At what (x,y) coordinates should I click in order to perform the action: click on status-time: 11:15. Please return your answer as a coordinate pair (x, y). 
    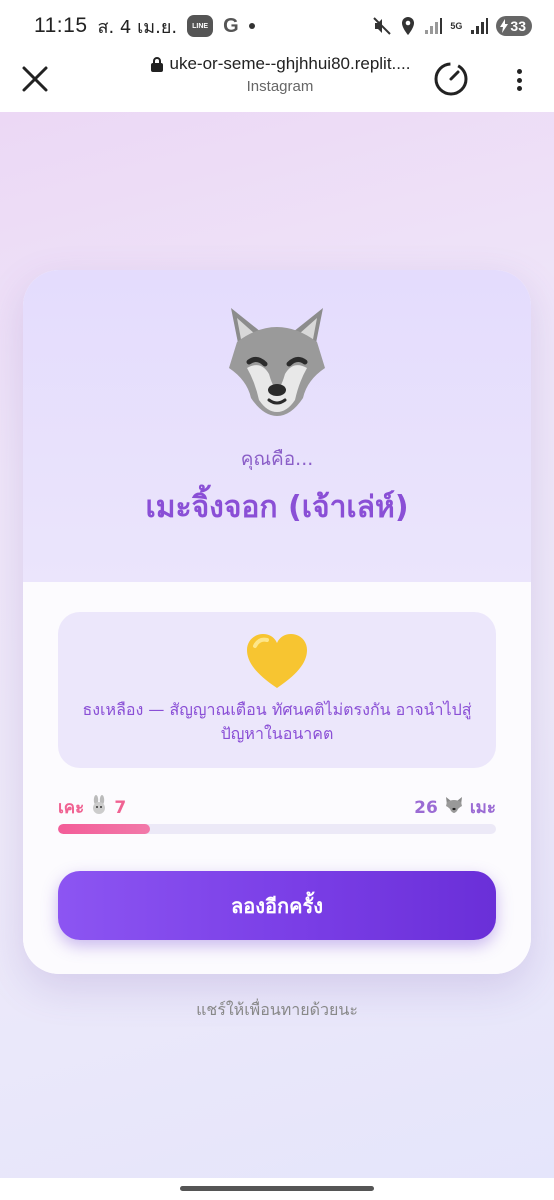
    Looking at the image, I should click on (61, 25).